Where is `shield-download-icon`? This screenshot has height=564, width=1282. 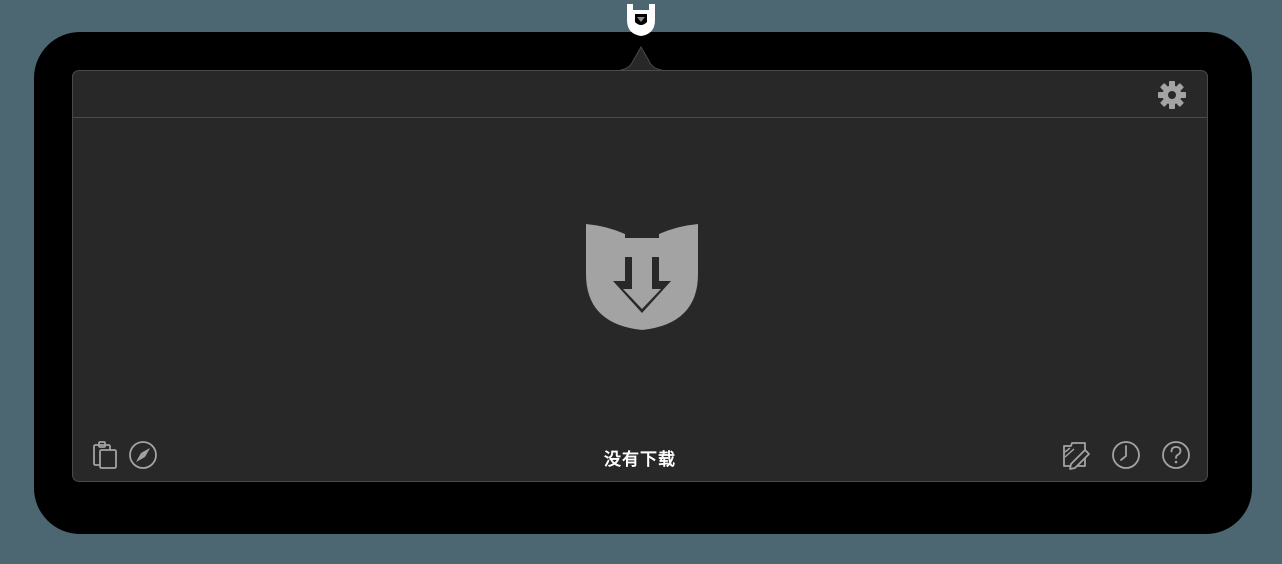
shield-download-icon is located at coordinates (642, 277).